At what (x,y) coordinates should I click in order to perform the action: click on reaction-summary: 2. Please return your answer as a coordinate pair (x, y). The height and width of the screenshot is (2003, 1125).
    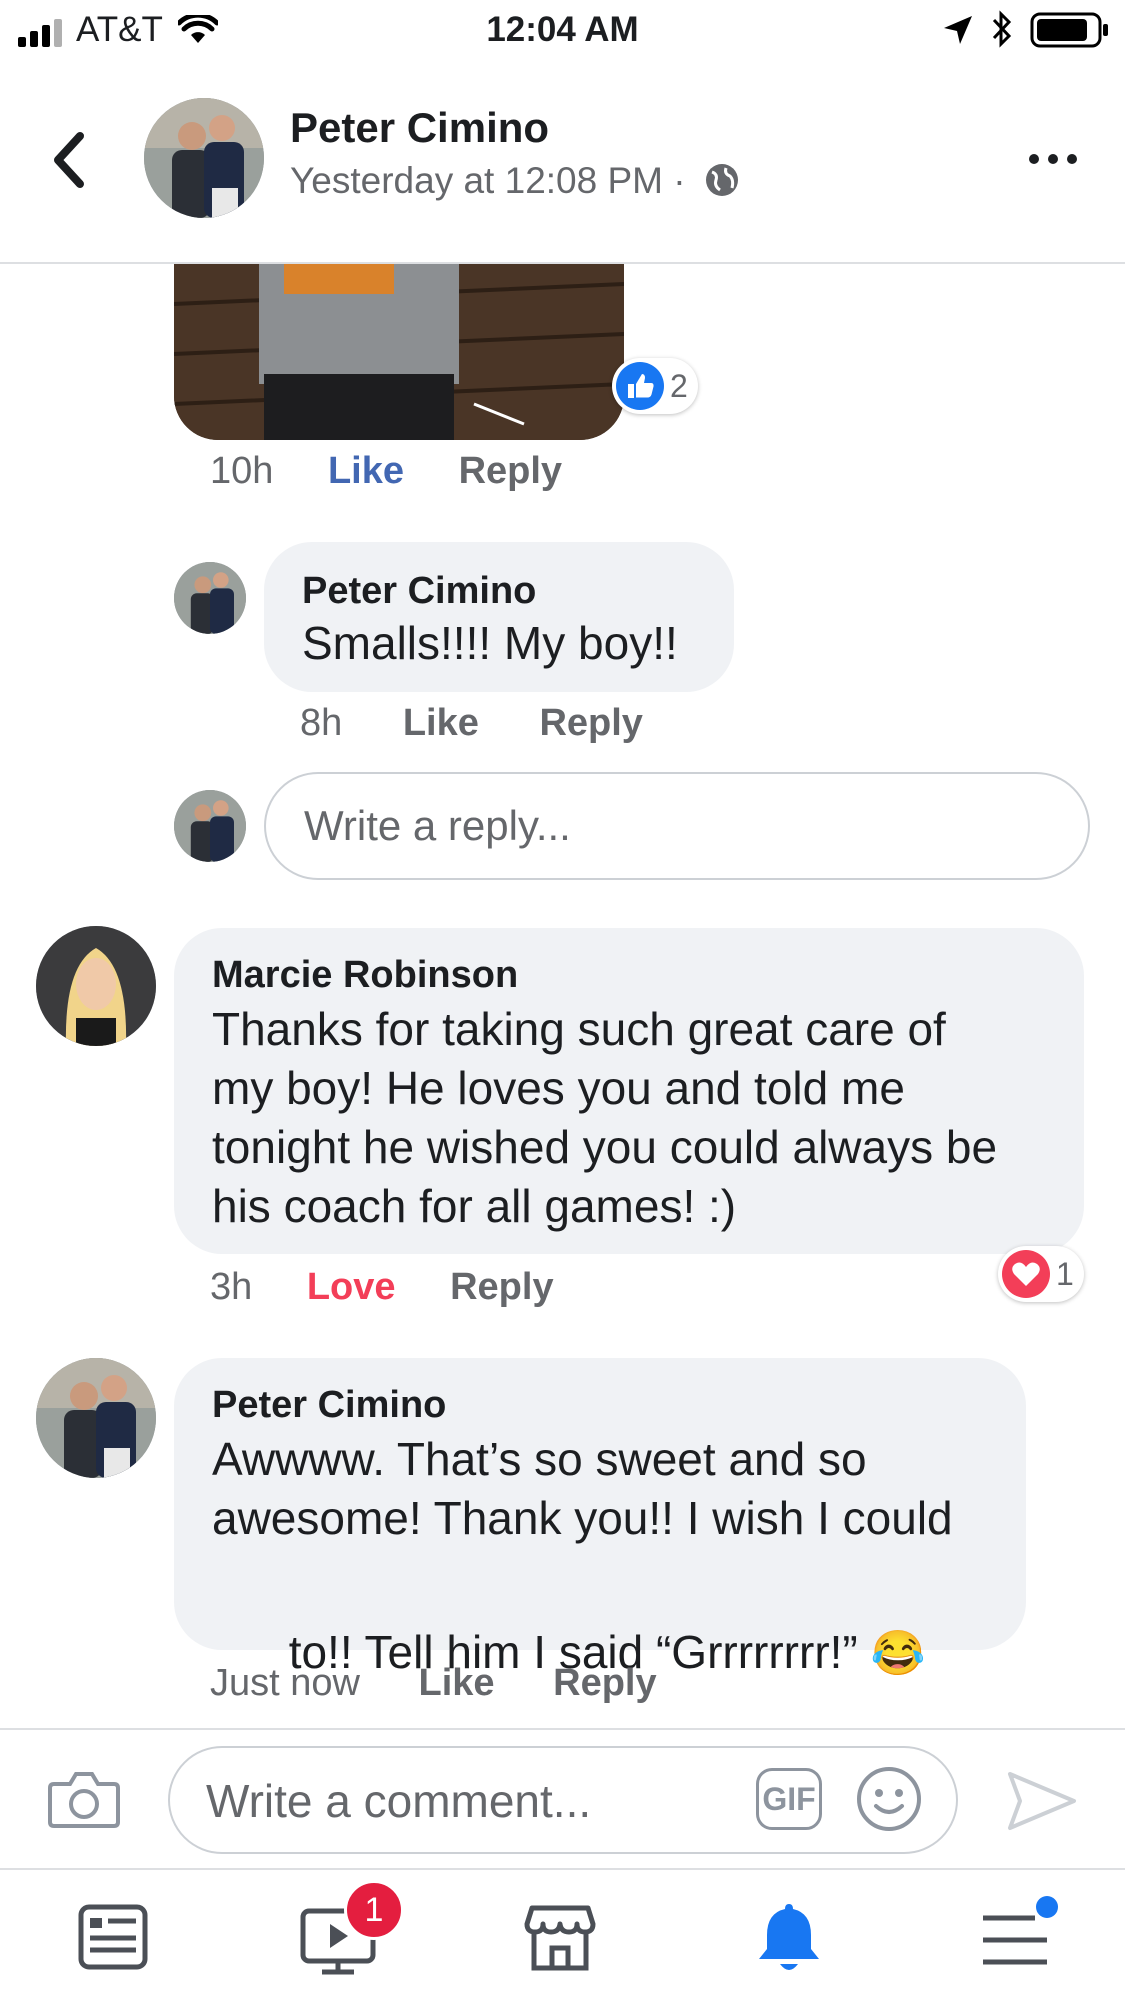
    Looking at the image, I should click on (655, 386).